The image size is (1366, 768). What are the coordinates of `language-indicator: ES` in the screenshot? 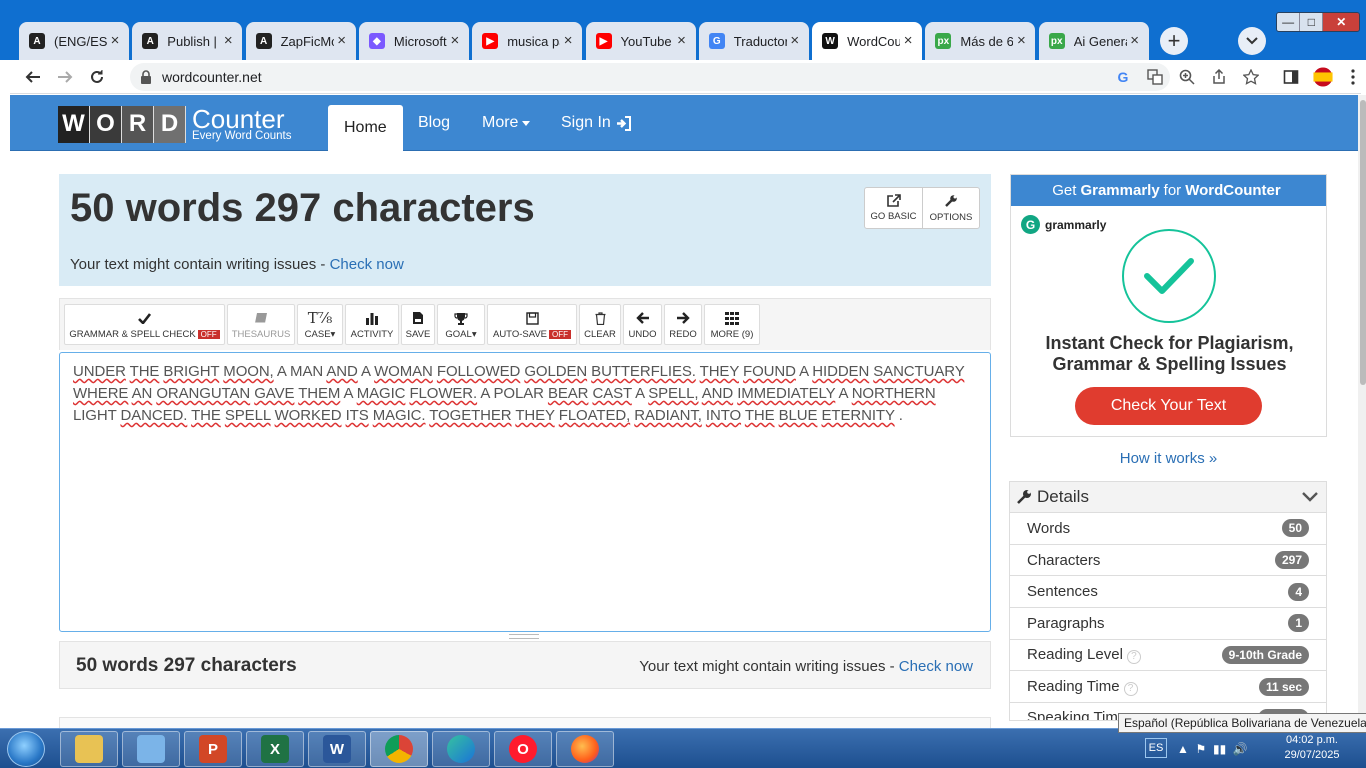 It's located at (1156, 748).